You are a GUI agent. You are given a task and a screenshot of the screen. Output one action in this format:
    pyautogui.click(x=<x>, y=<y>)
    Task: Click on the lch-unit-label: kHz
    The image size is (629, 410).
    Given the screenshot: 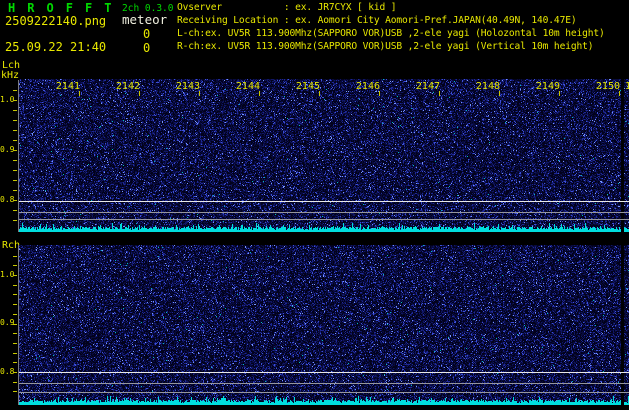 What is the action you would take?
    pyautogui.click(x=10, y=75)
    